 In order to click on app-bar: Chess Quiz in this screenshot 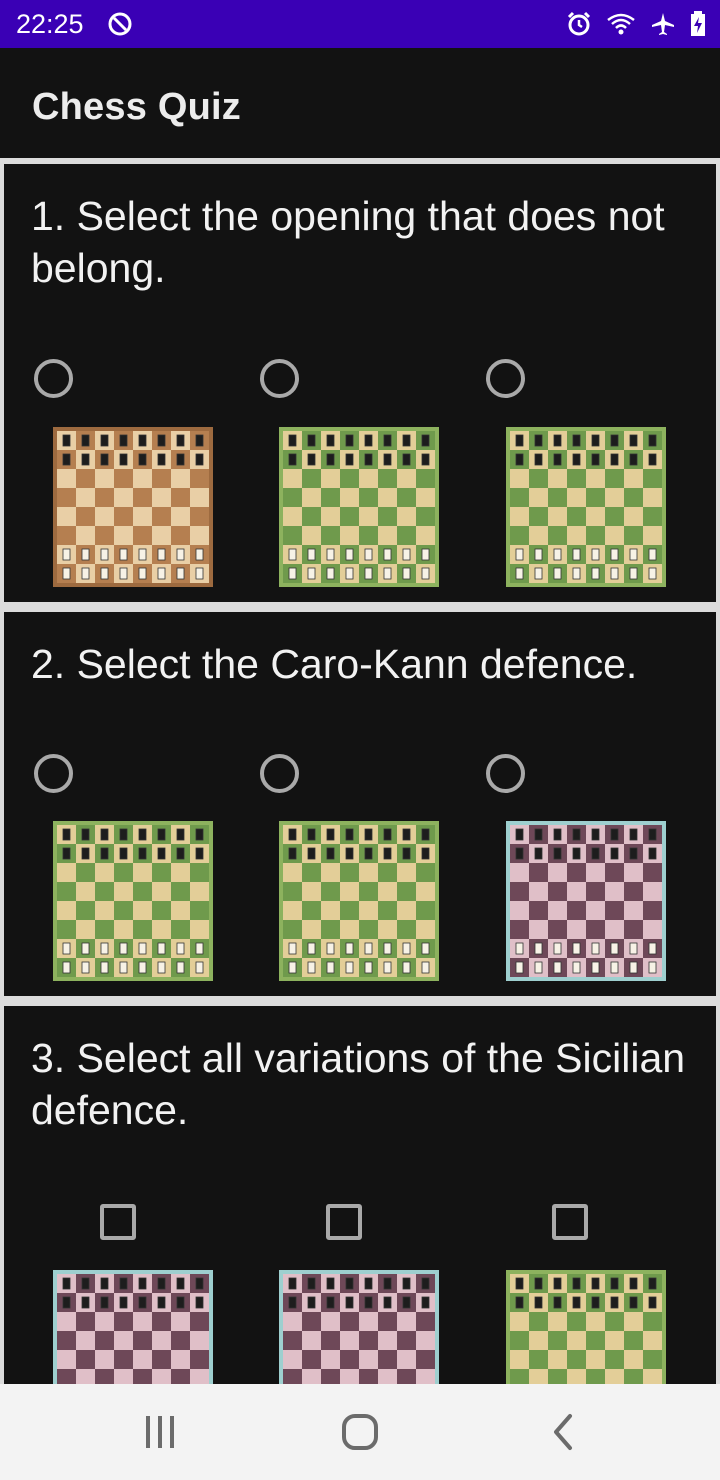, I will do `click(360, 103)`.